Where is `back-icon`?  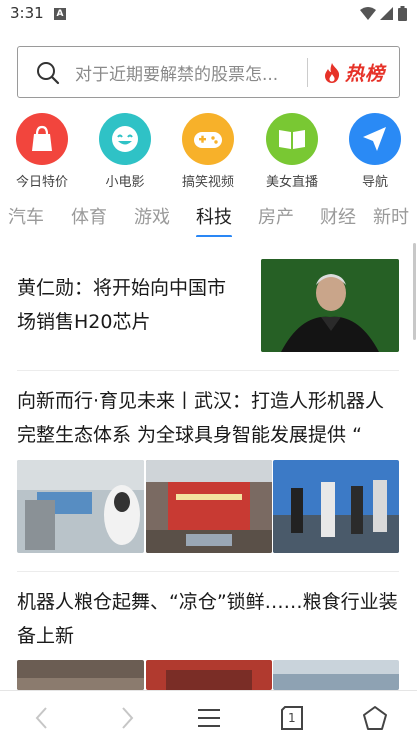 back-icon is located at coordinates (41, 718).